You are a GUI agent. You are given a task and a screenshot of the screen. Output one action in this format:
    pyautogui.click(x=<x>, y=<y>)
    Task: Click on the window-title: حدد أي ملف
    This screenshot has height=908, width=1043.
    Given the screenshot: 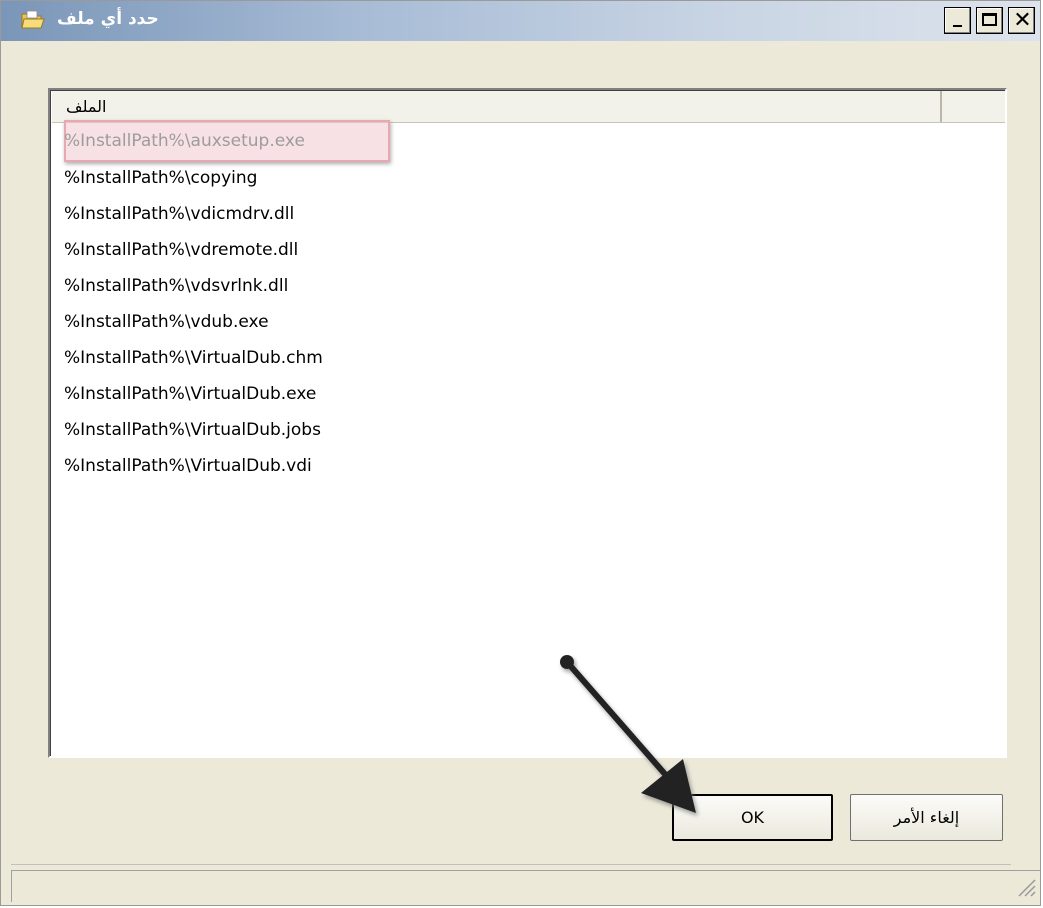 What is the action you would take?
    pyautogui.click(x=108, y=19)
    